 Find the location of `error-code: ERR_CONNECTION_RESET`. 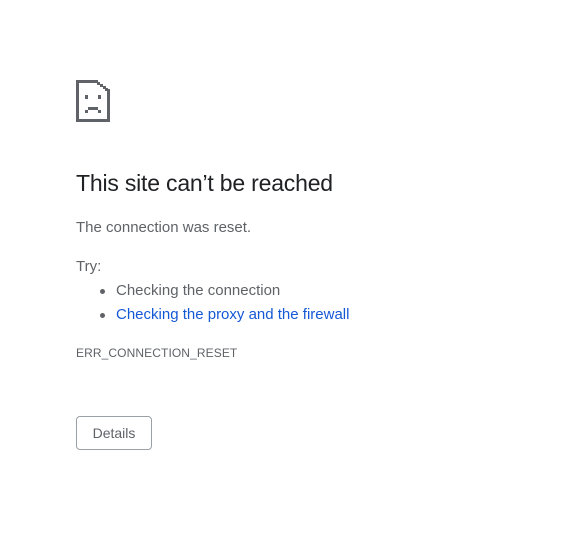

error-code: ERR_CONNECTION_RESET is located at coordinates (157, 353).